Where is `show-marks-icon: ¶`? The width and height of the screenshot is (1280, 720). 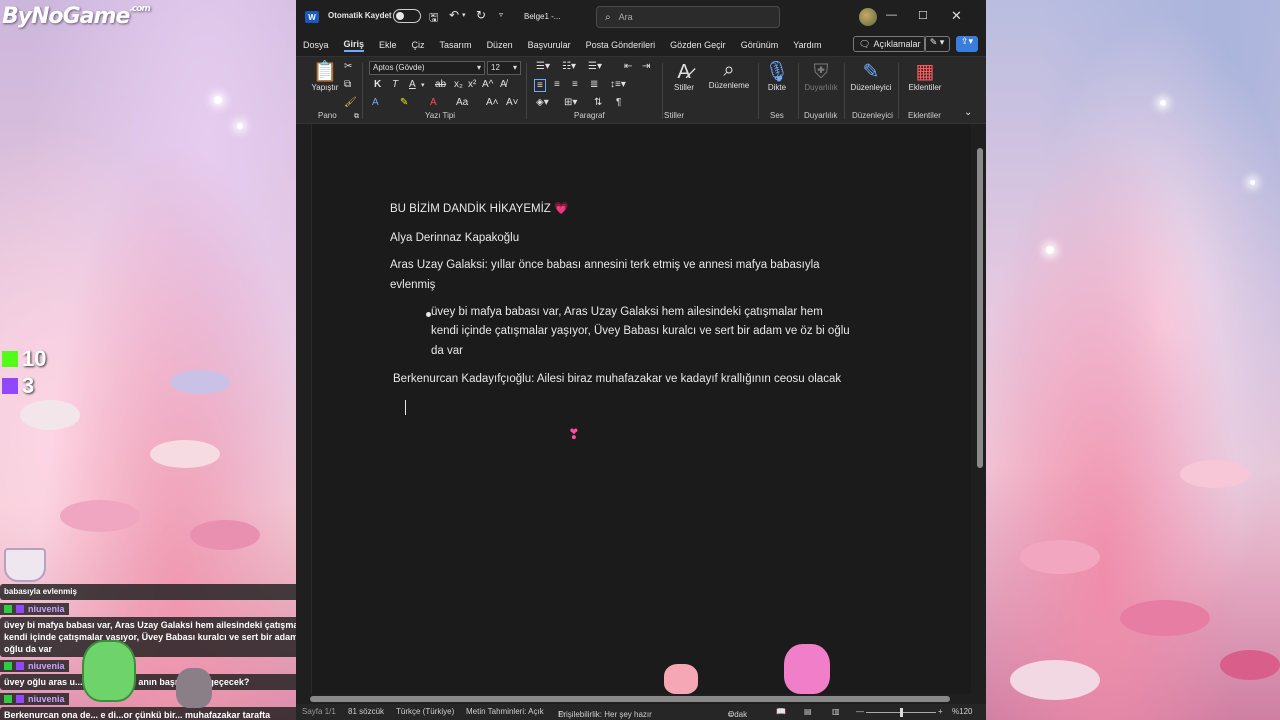 show-marks-icon: ¶ is located at coordinates (618, 102).